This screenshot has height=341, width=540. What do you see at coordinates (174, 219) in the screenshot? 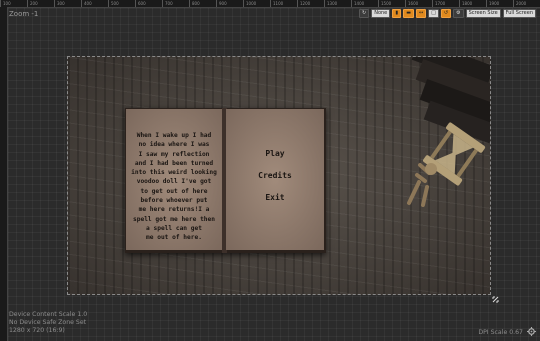
I see `story-line: spell got me here then` at bounding box center [174, 219].